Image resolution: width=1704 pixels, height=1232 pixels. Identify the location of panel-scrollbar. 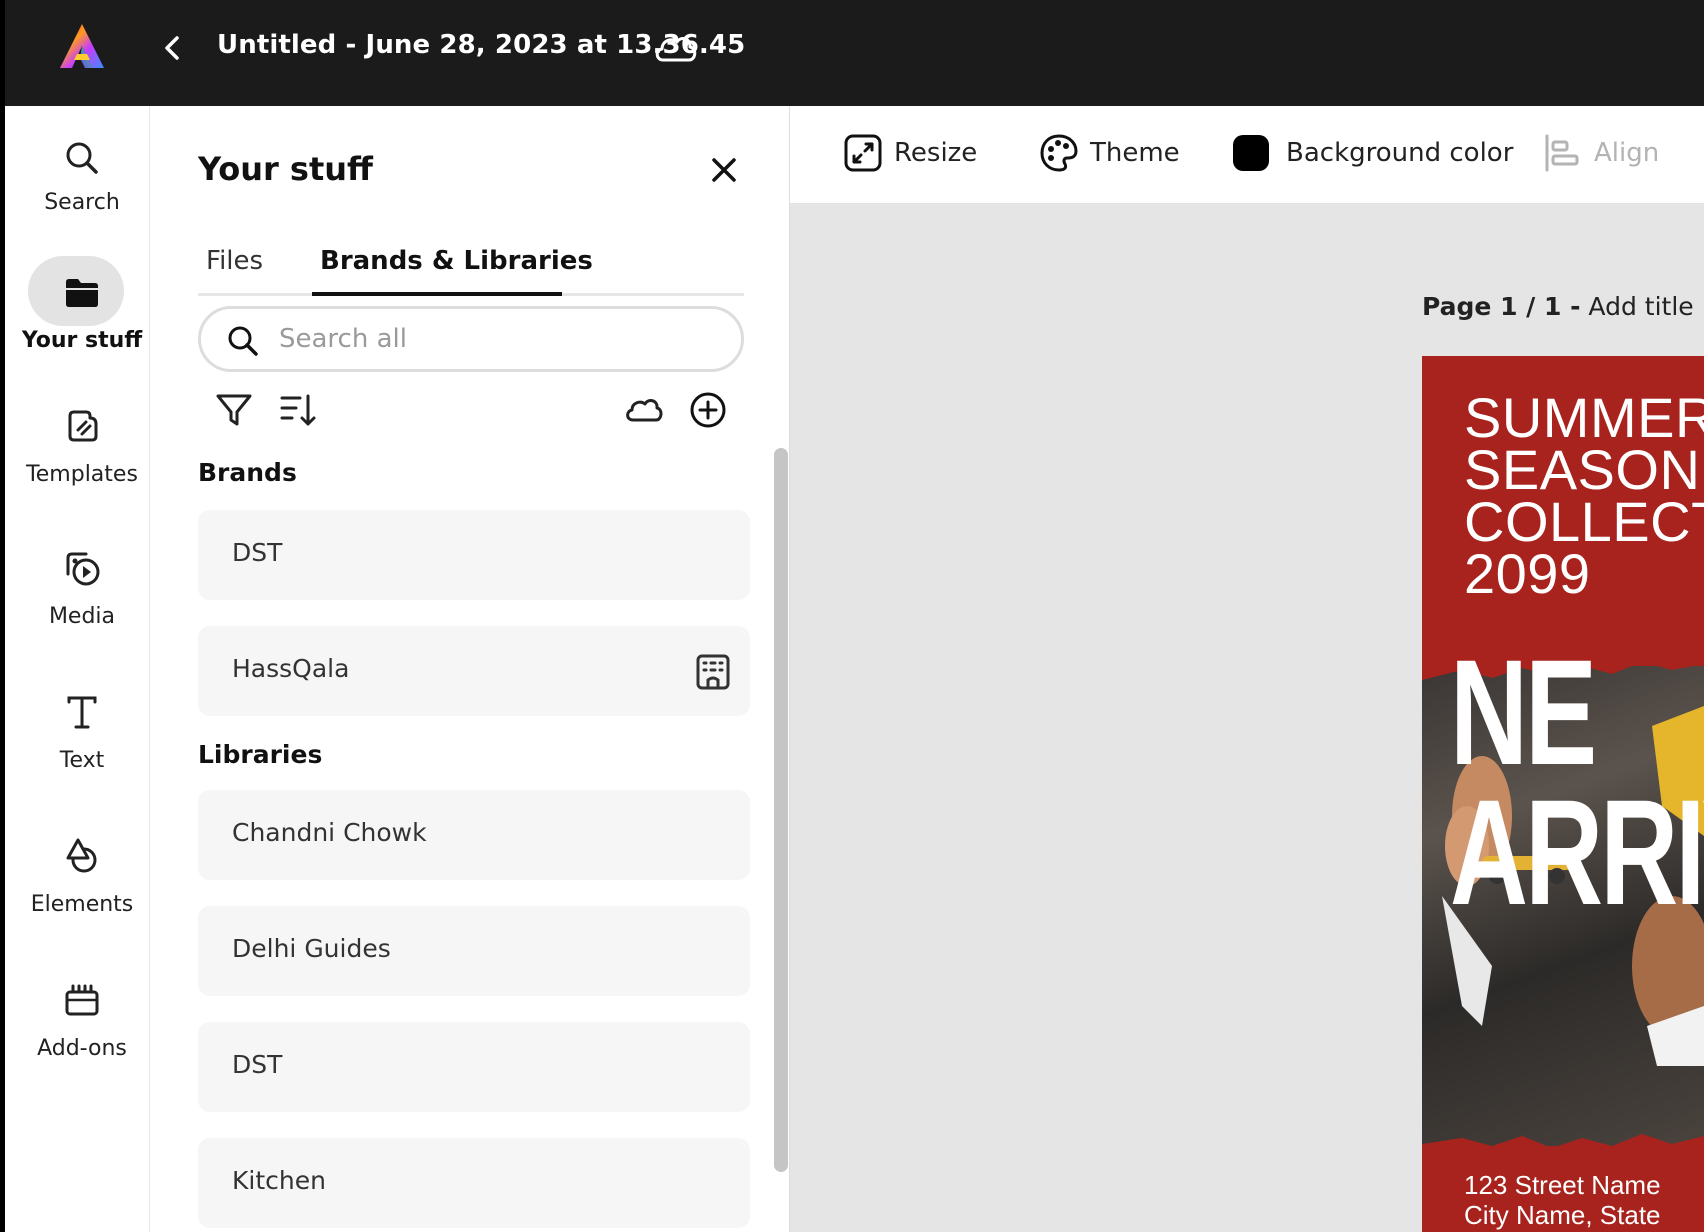
(781, 810).